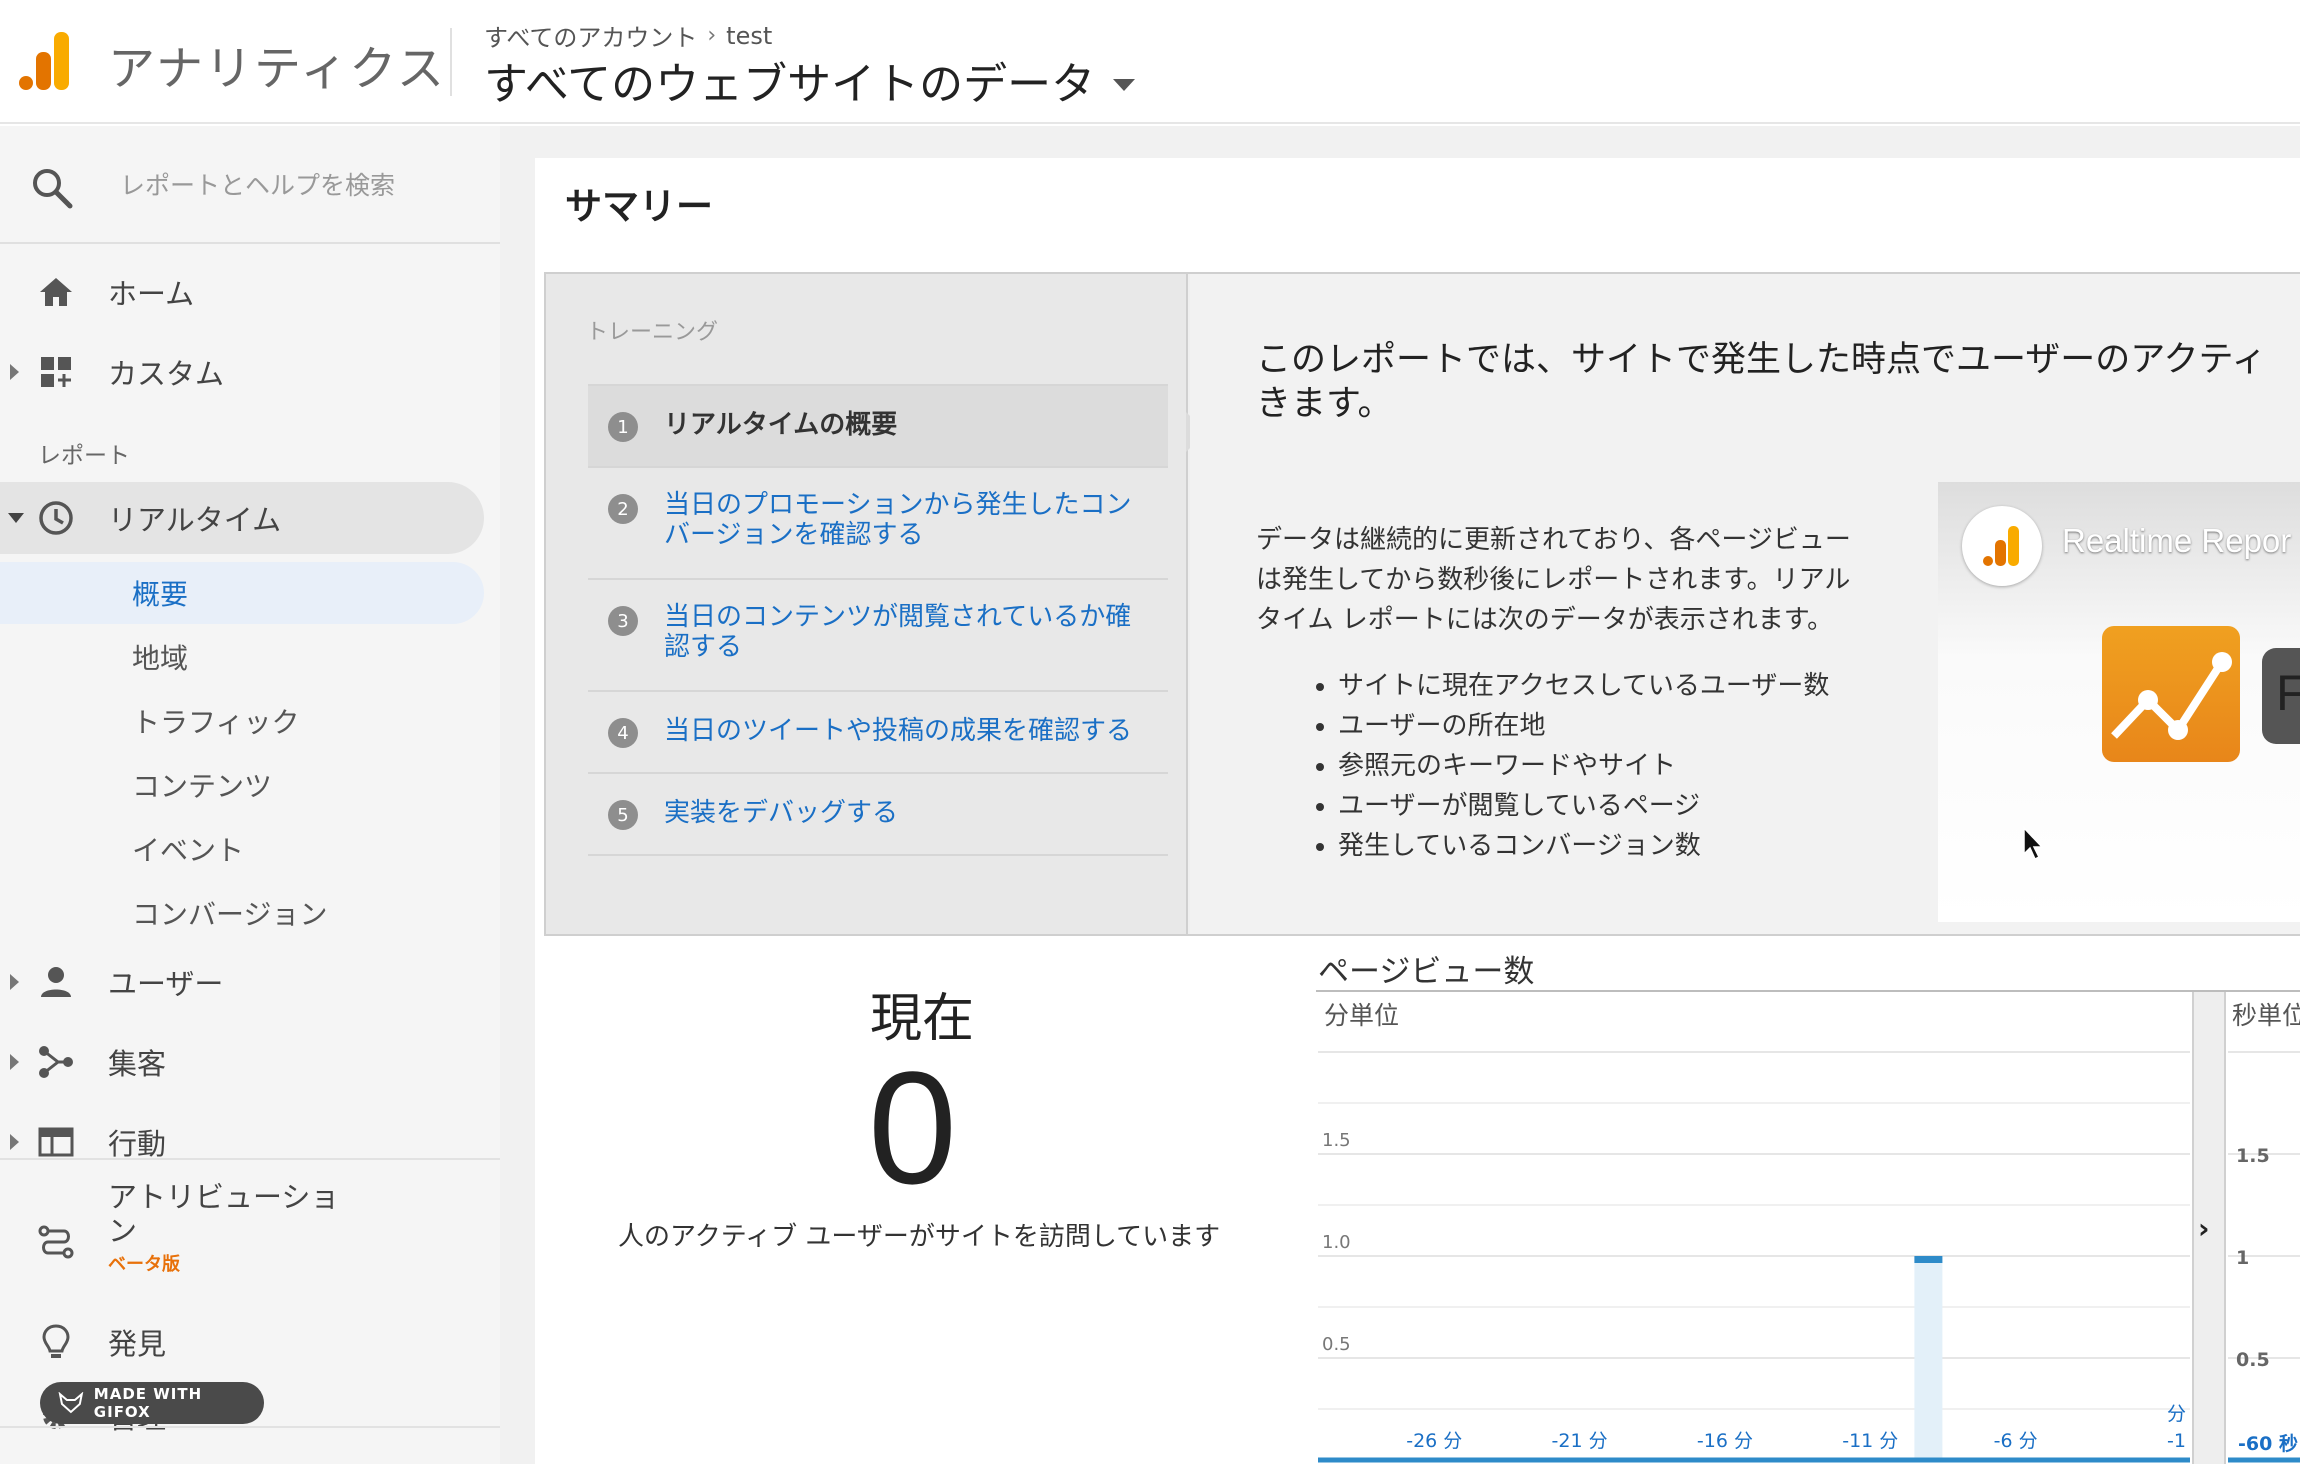 The height and width of the screenshot is (1464, 2300). Describe the element at coordinates (2204, 1228) in the screenshot. I see `chevron-right-icon: ›` at that location.